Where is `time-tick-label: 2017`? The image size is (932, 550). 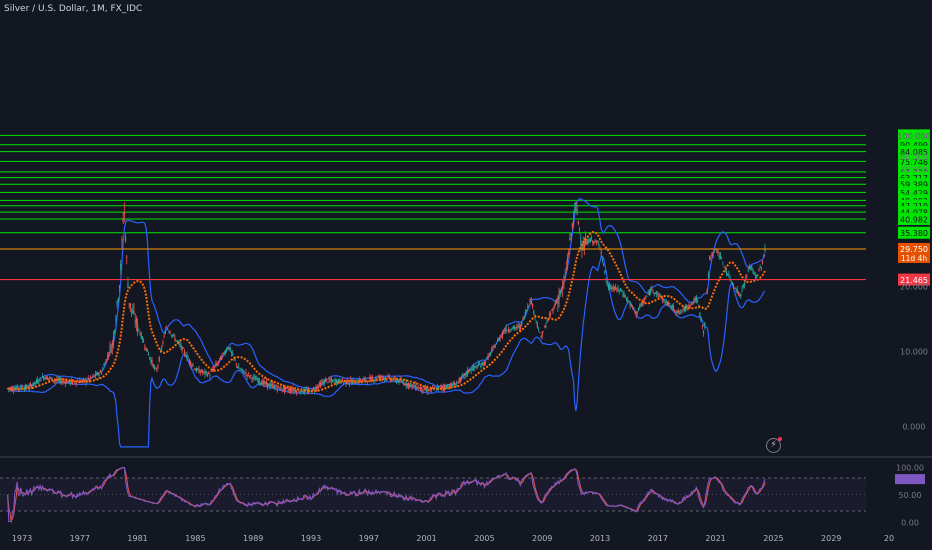
time-tick-label: 2017 is located at coordinates (658, 538).